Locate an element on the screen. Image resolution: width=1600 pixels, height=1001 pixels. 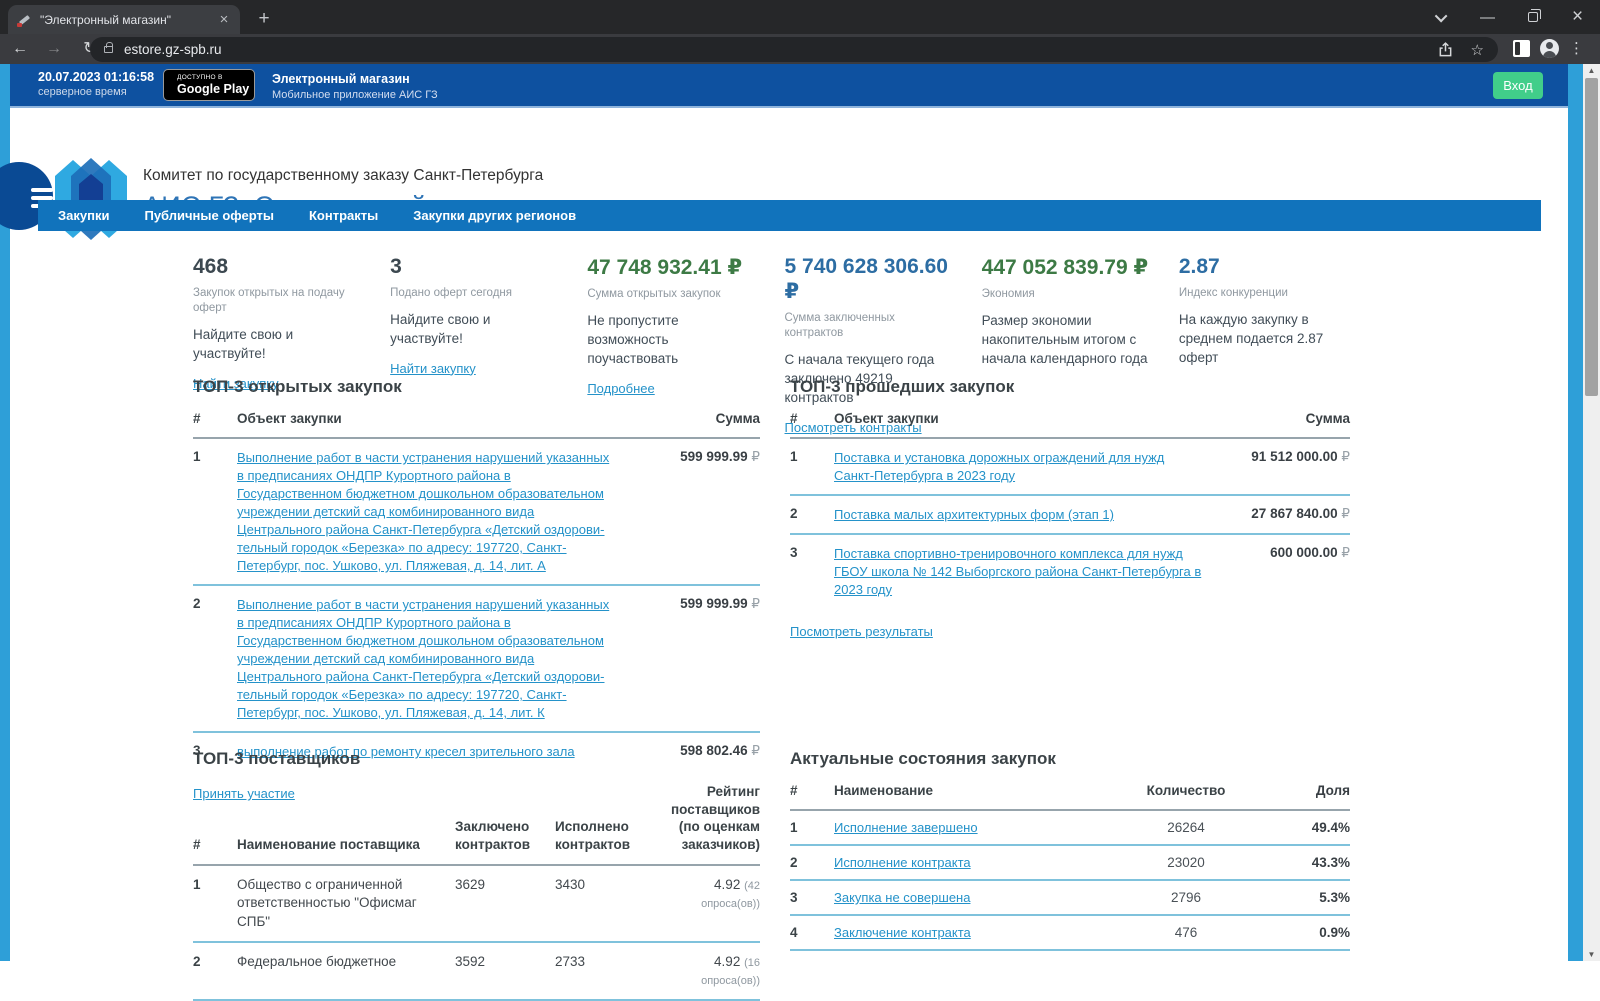
status-share: 0.9% is located at coordinates (1334, 932).